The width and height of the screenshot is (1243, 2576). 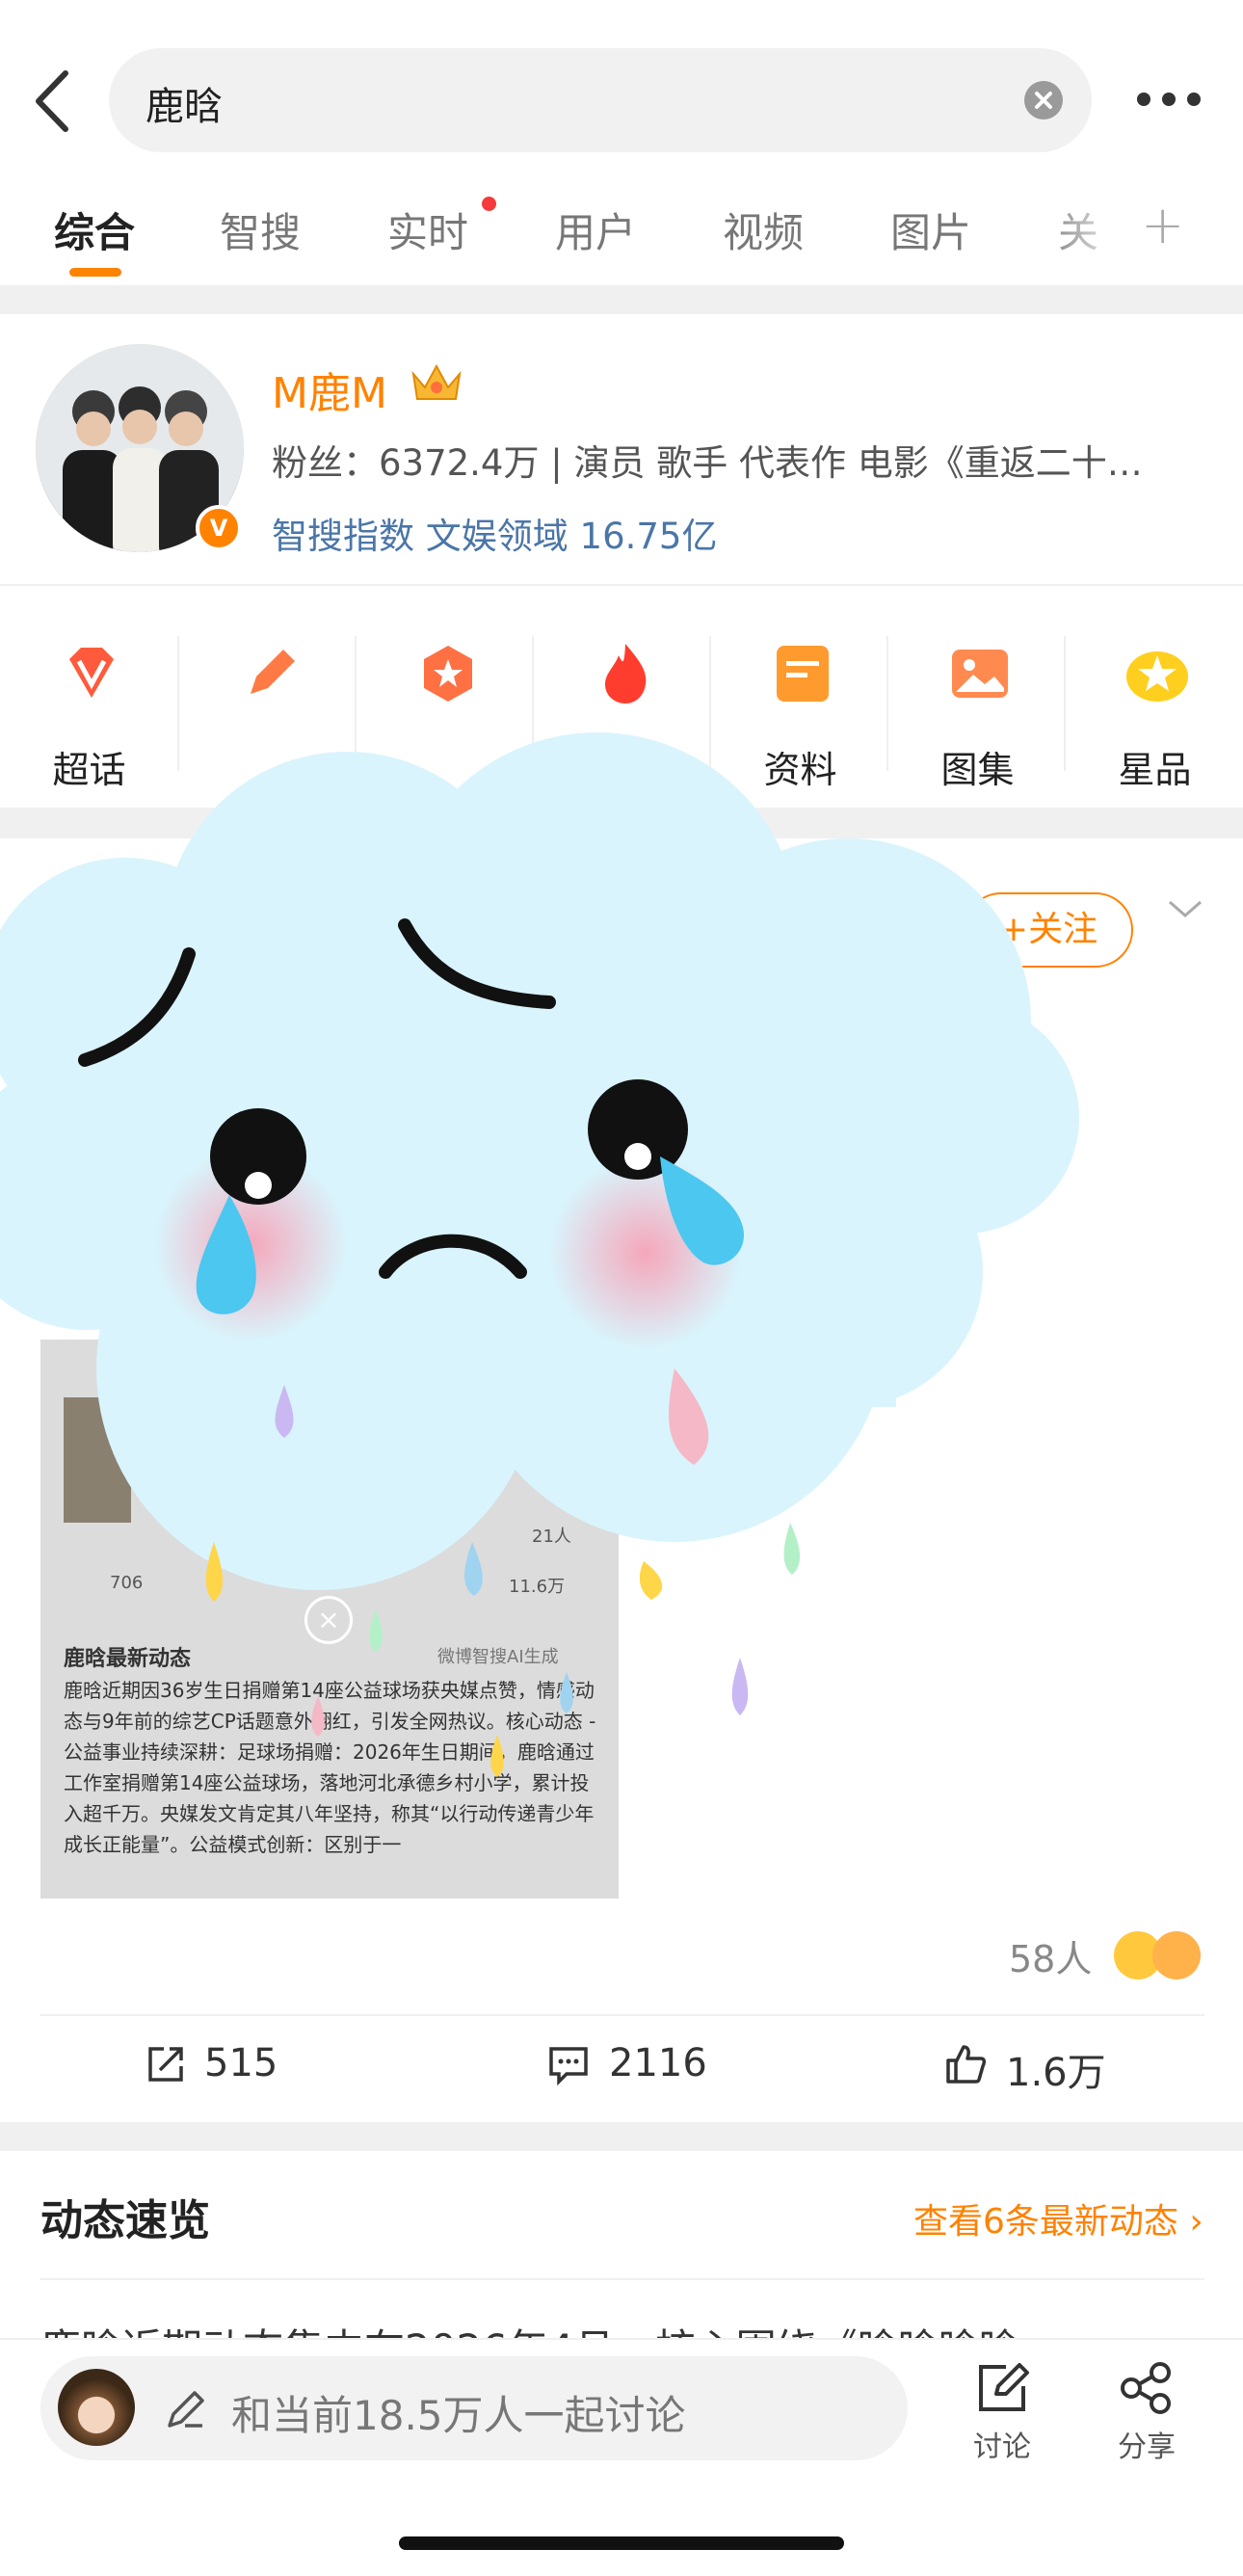 I want to click on star-bubble-icon, so click(x=1157, y=676).